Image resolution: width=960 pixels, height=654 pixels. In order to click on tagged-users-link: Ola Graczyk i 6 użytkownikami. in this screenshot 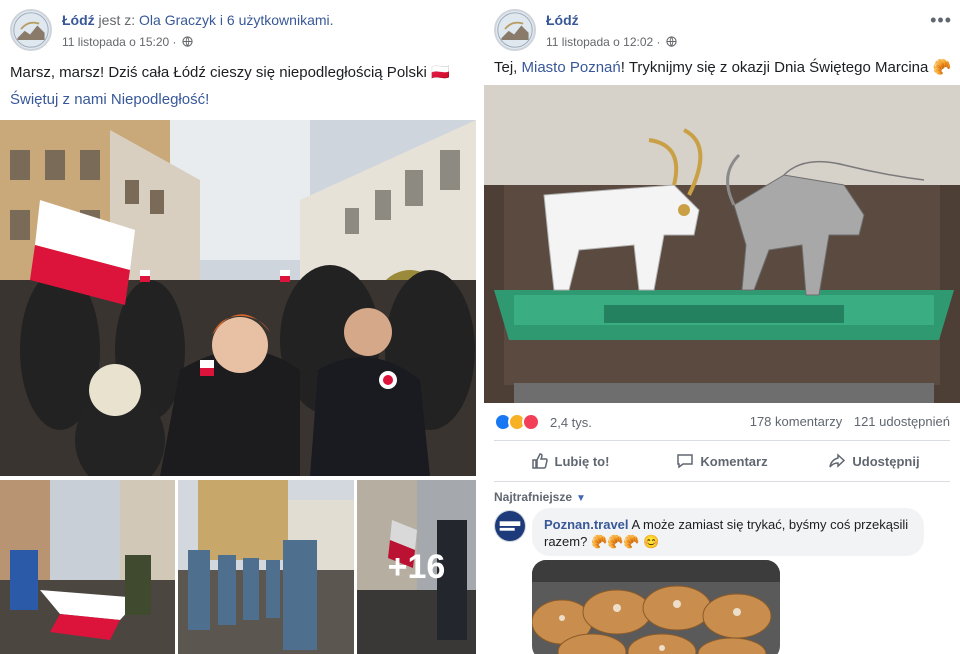, I will do `click(236, 20)`.